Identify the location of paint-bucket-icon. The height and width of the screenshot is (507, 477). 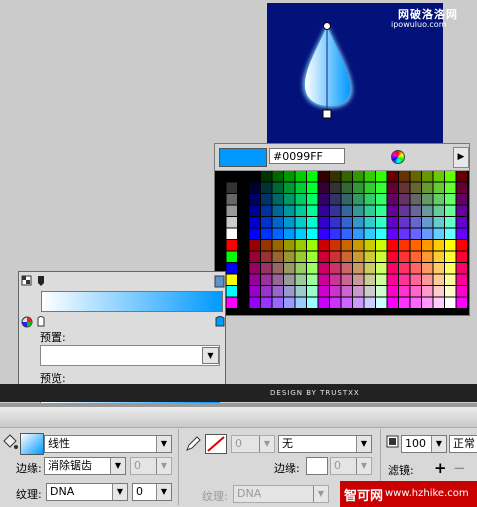
(10, 443).